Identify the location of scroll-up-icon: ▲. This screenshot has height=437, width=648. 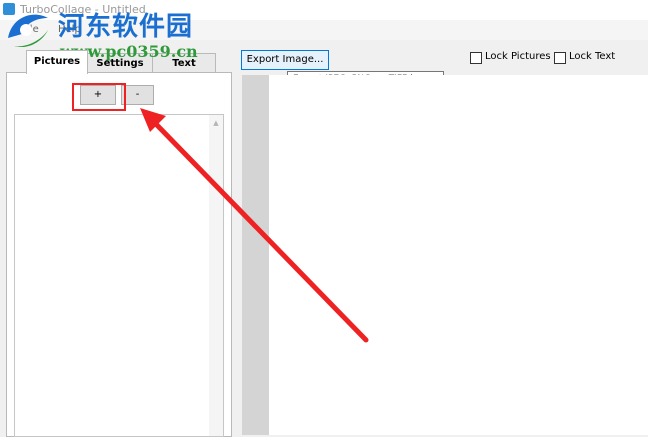
(216, 123).